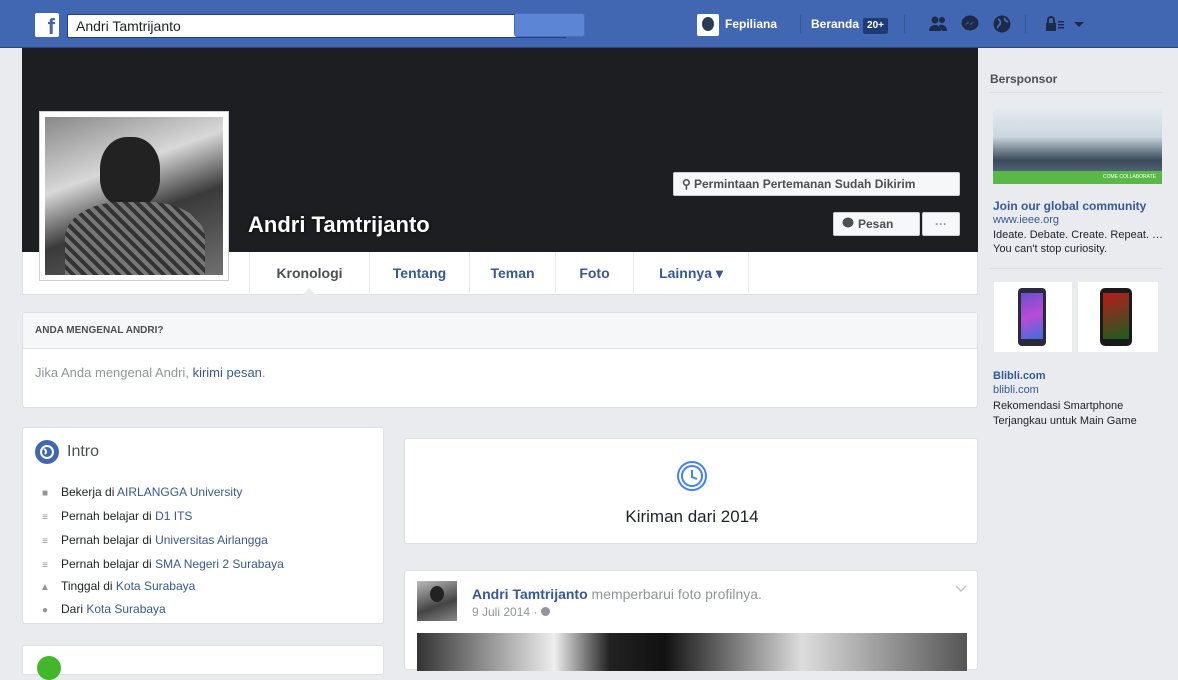 The height and width of the screenshot is (680, 1178). I want to click on friend-request-label: Permintaan Pertemanan Sudah Dikirim, so click(805, 184).